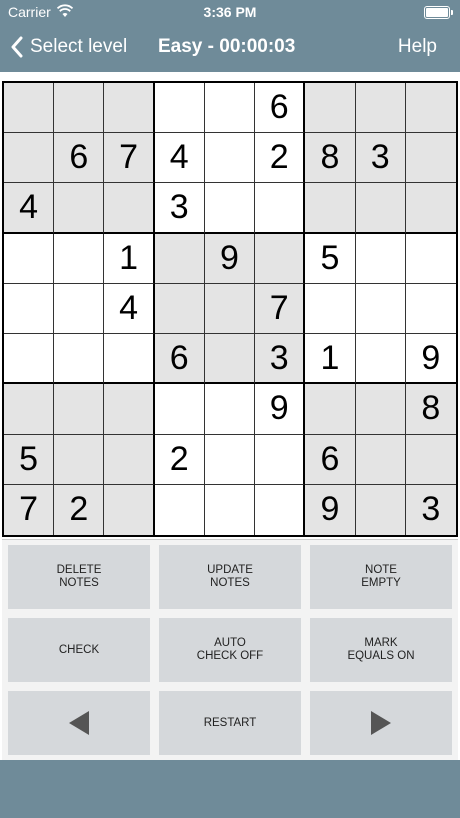 The width and height of the screenshot is (460, 818). Describe the element at coordinates (430, 158) in the screenshot. I see `sudoku-cell-r2-c9` at that location.